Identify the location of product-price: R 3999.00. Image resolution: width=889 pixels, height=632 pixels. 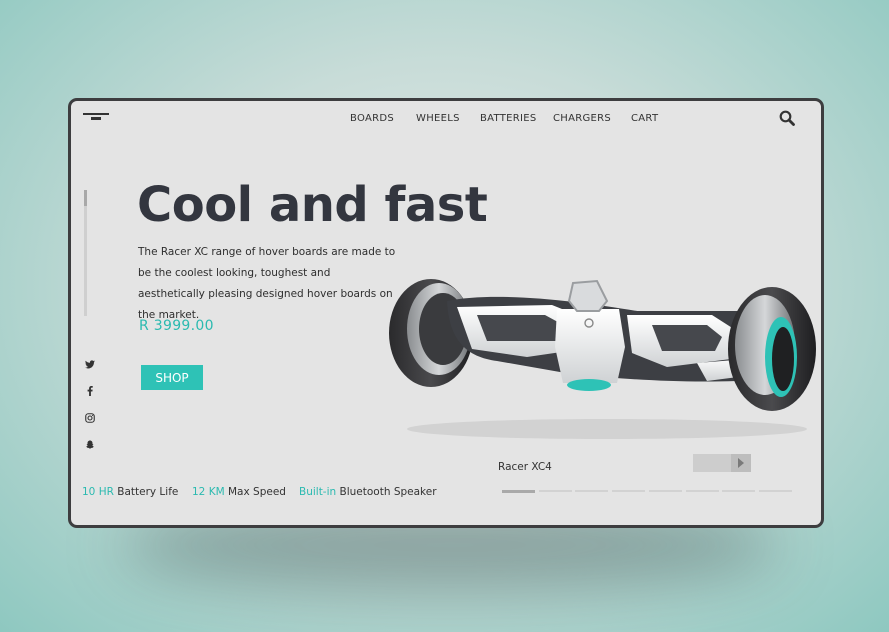
(176, 326).